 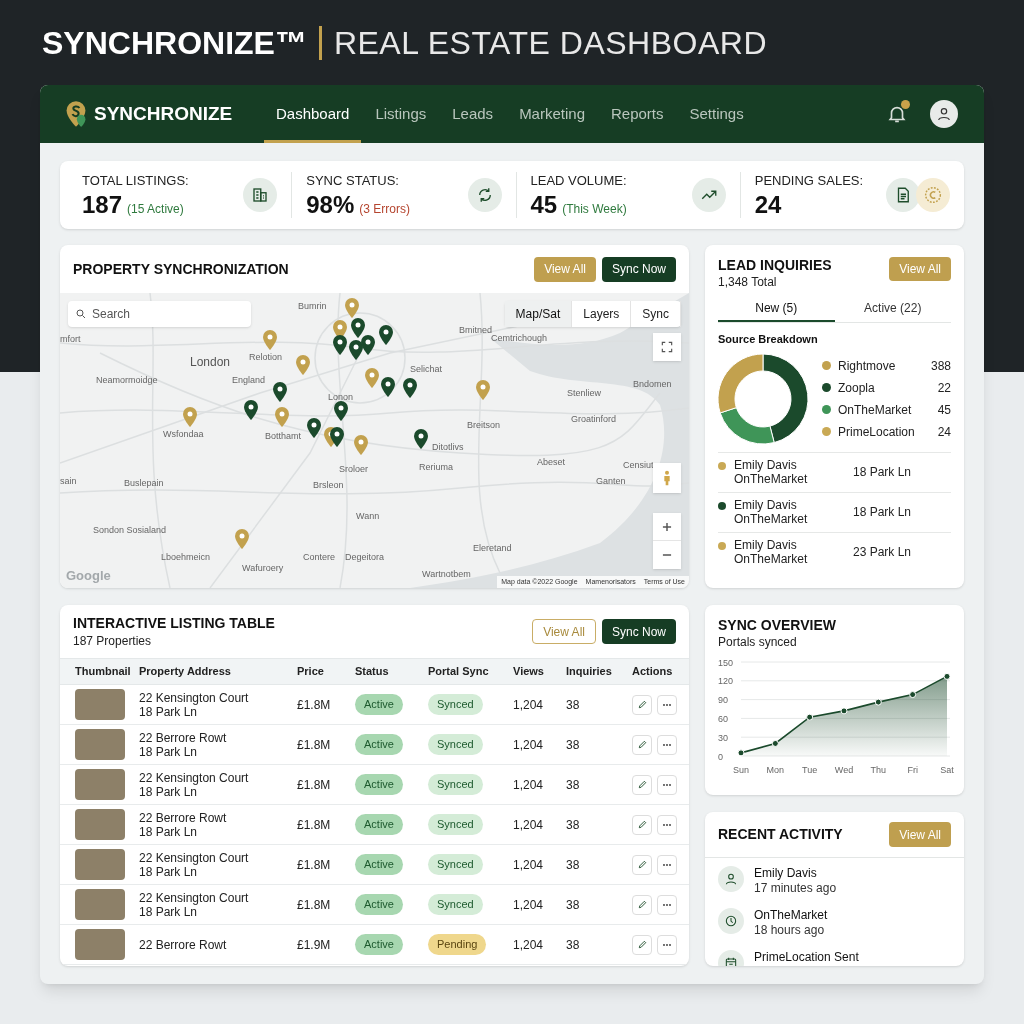 I want to click on clock-icon, so click(x=731, y=921).